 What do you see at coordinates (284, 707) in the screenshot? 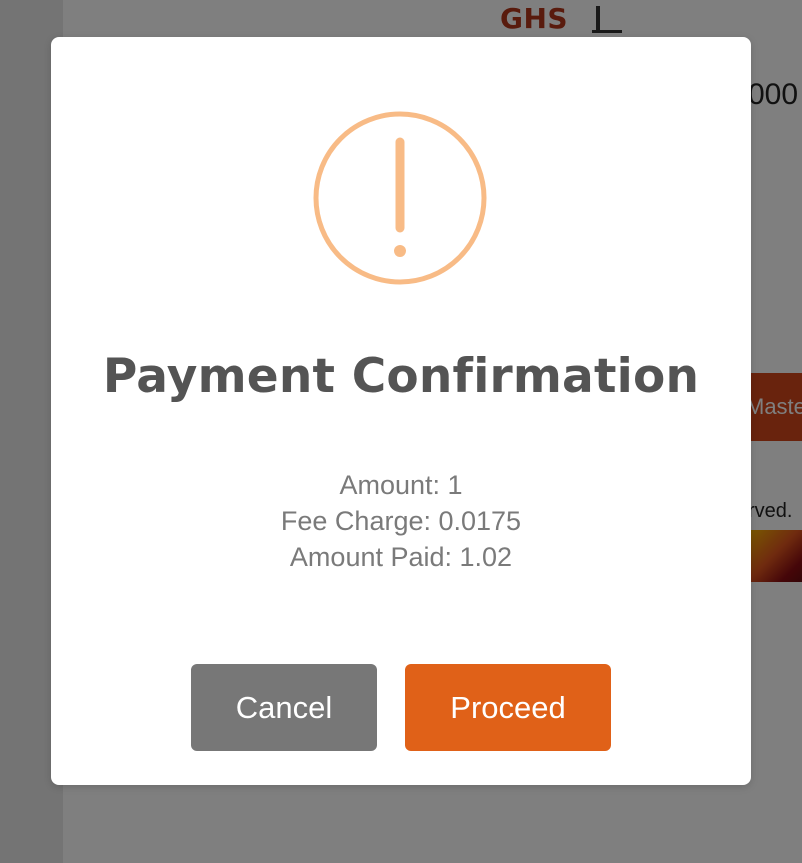
I see `cancel-button: Cancel` at bounding box center [284, 707].